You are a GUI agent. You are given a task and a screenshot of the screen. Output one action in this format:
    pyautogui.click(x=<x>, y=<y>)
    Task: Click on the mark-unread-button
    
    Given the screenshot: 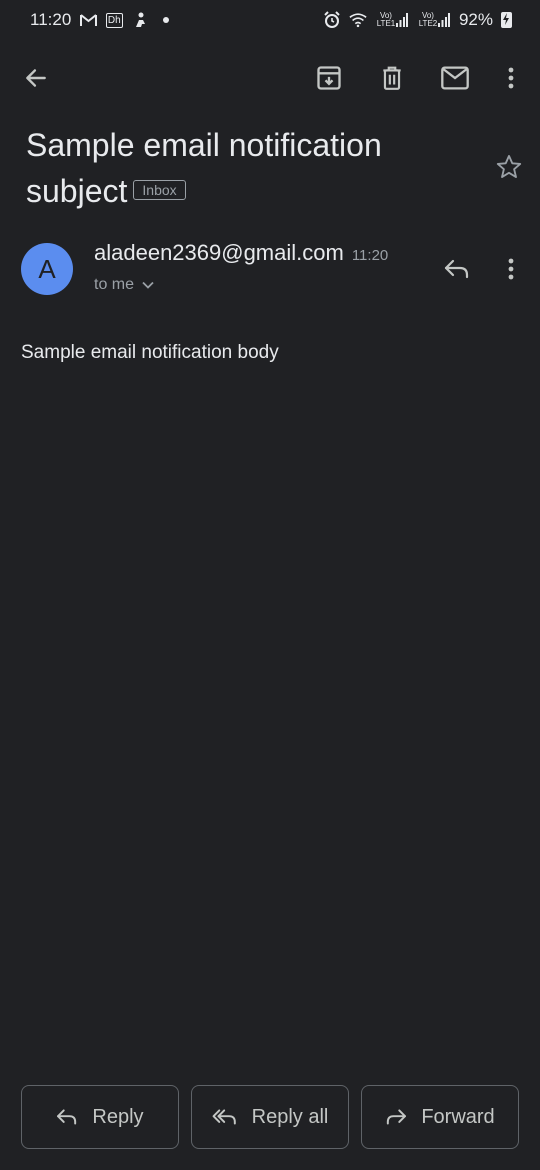 What is the action you would take?
    pyautogui.click(x=455, y=78)
    